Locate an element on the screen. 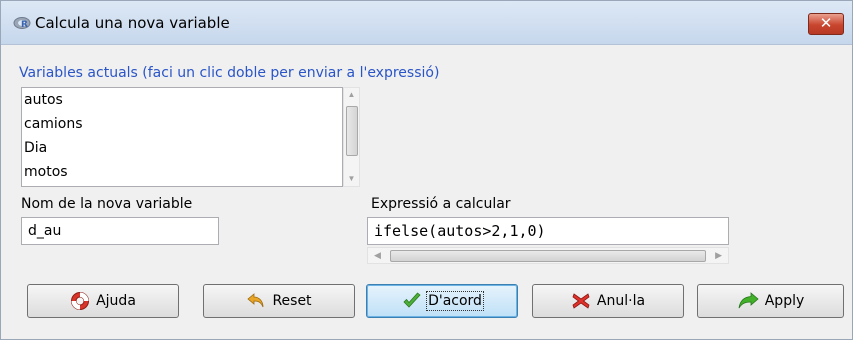 This screenshot has height=340, width=853. green-arrow-icon is located at coordinates (748, 300).